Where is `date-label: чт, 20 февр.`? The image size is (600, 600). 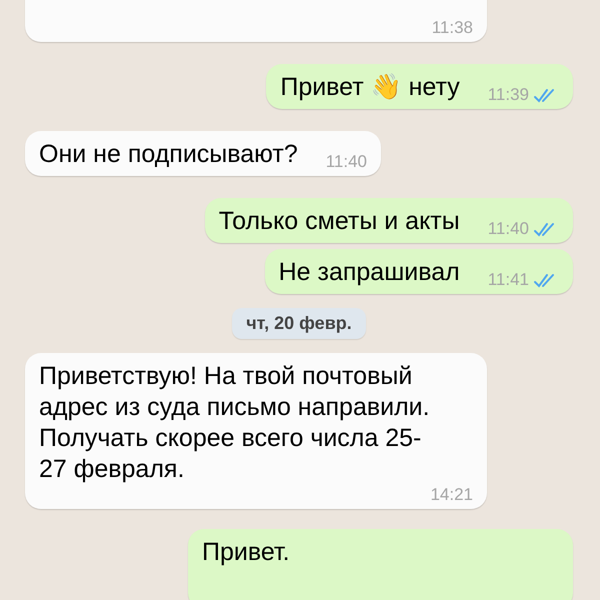 date-label: чт, 20 февр. is located at coordinates (299, 323).